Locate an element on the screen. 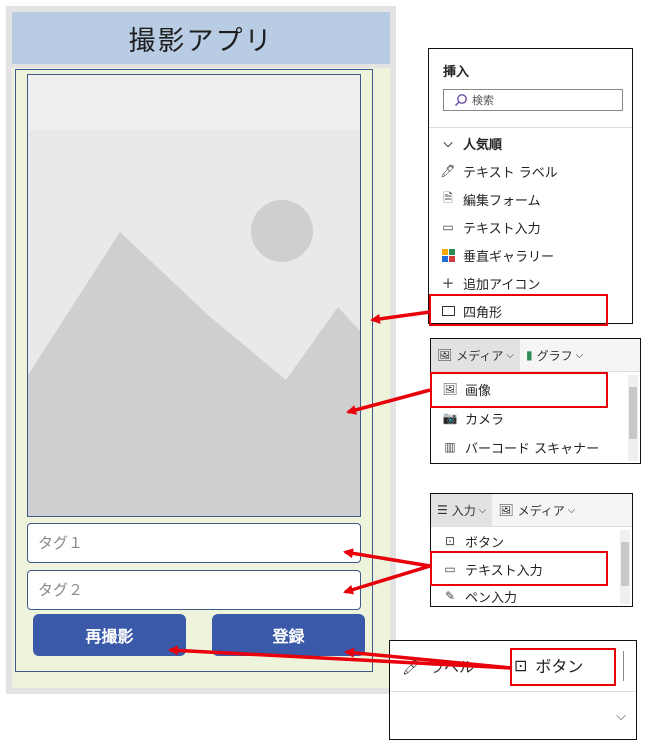 This screenshot has height=752, width=649. arrow-tag1 is located at coordinates (387, 558).